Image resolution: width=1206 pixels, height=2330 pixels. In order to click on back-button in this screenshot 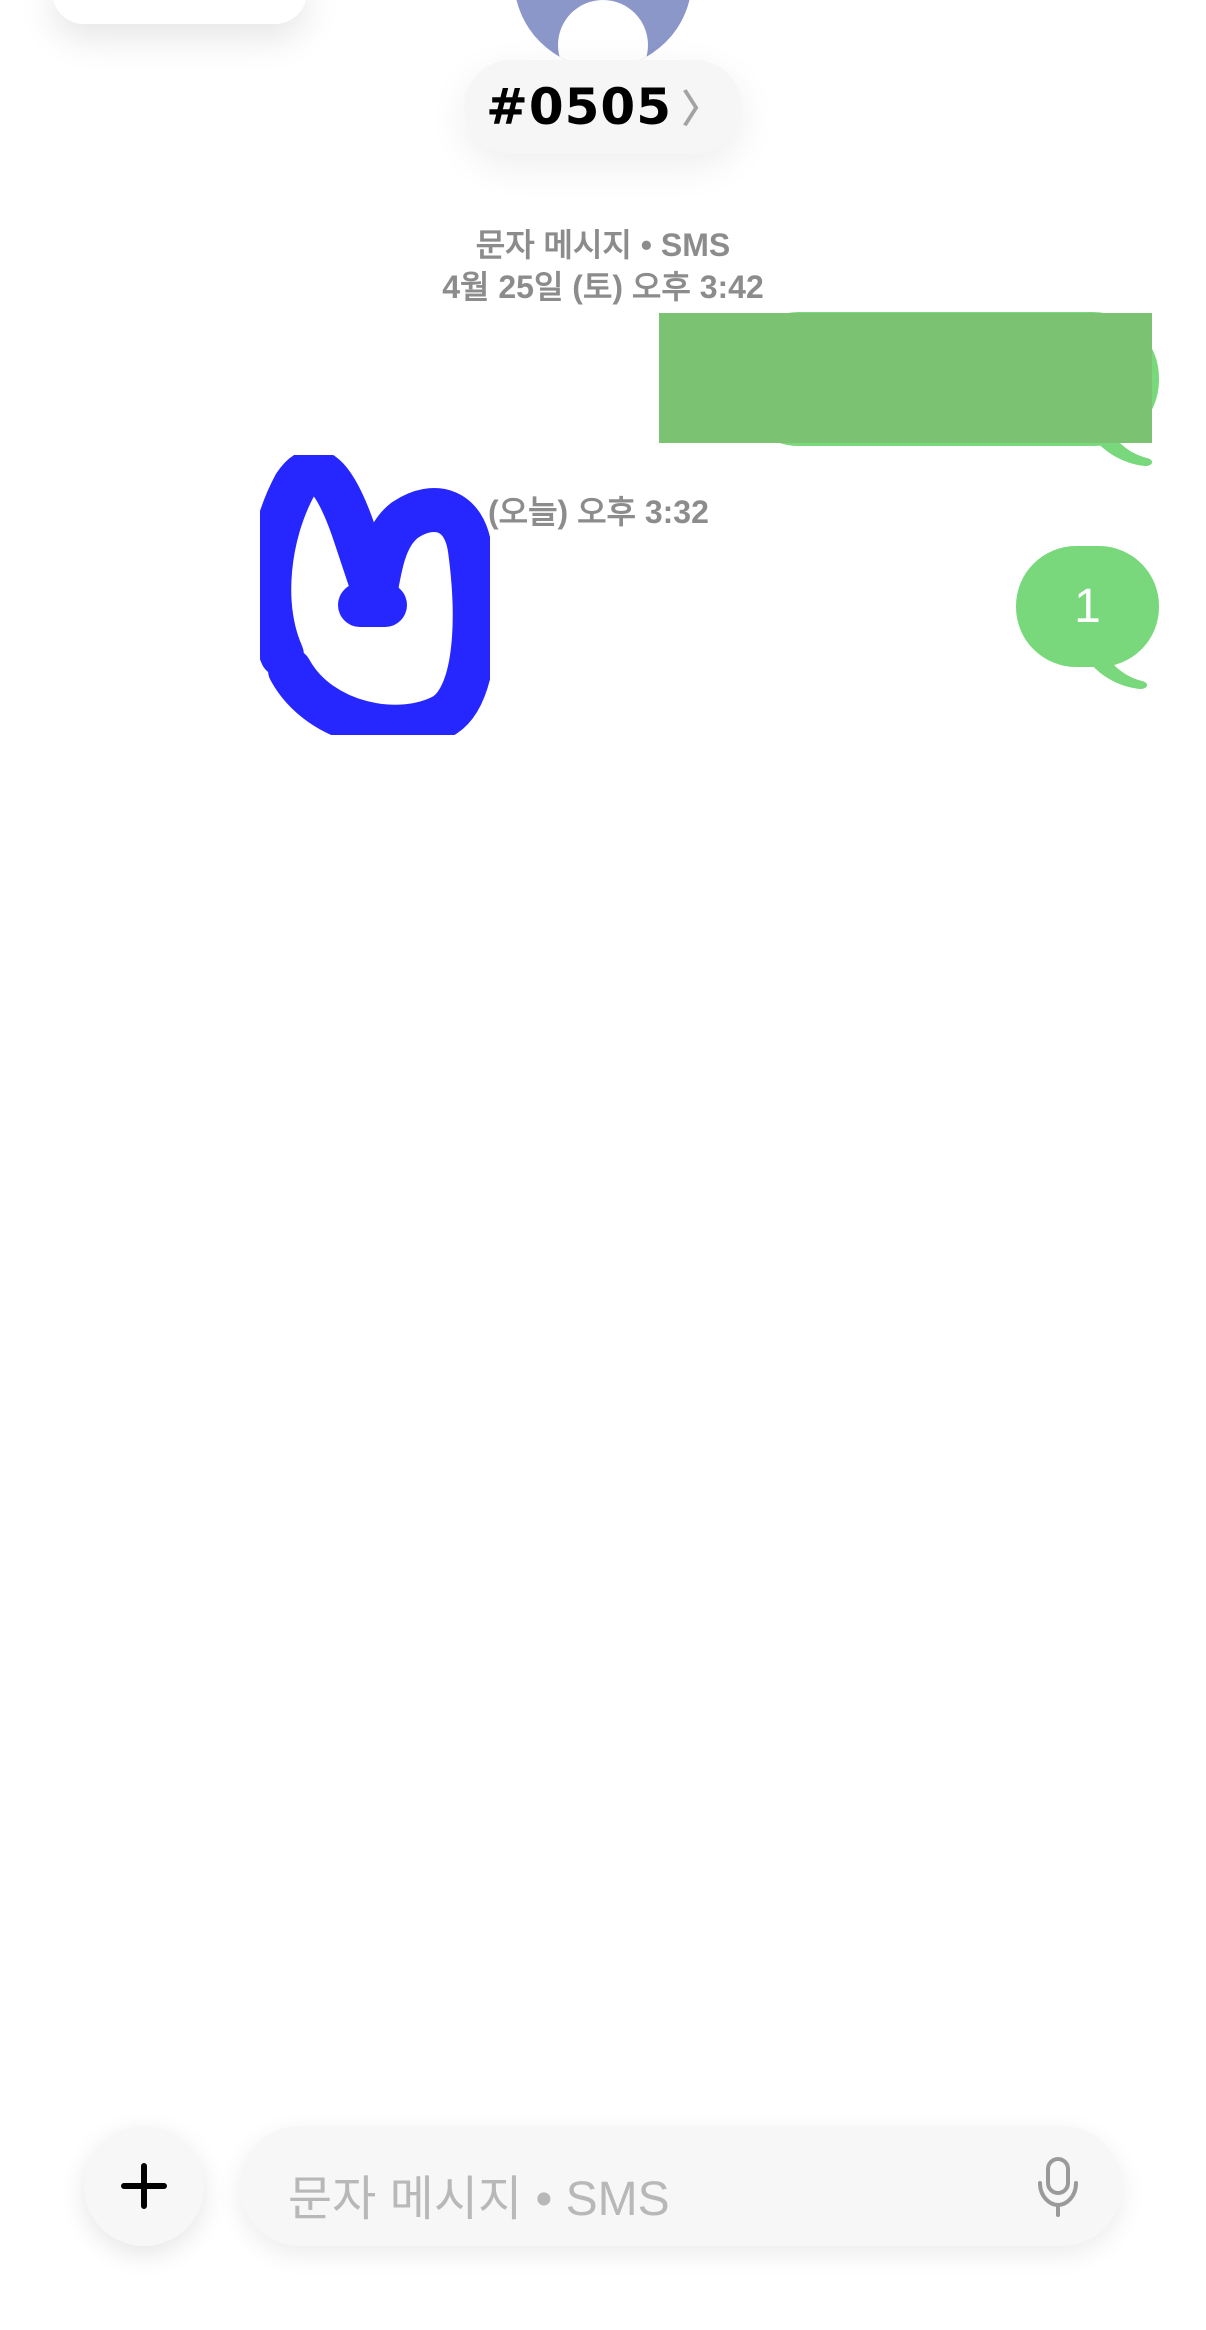, I will do `click(179, 12)`.